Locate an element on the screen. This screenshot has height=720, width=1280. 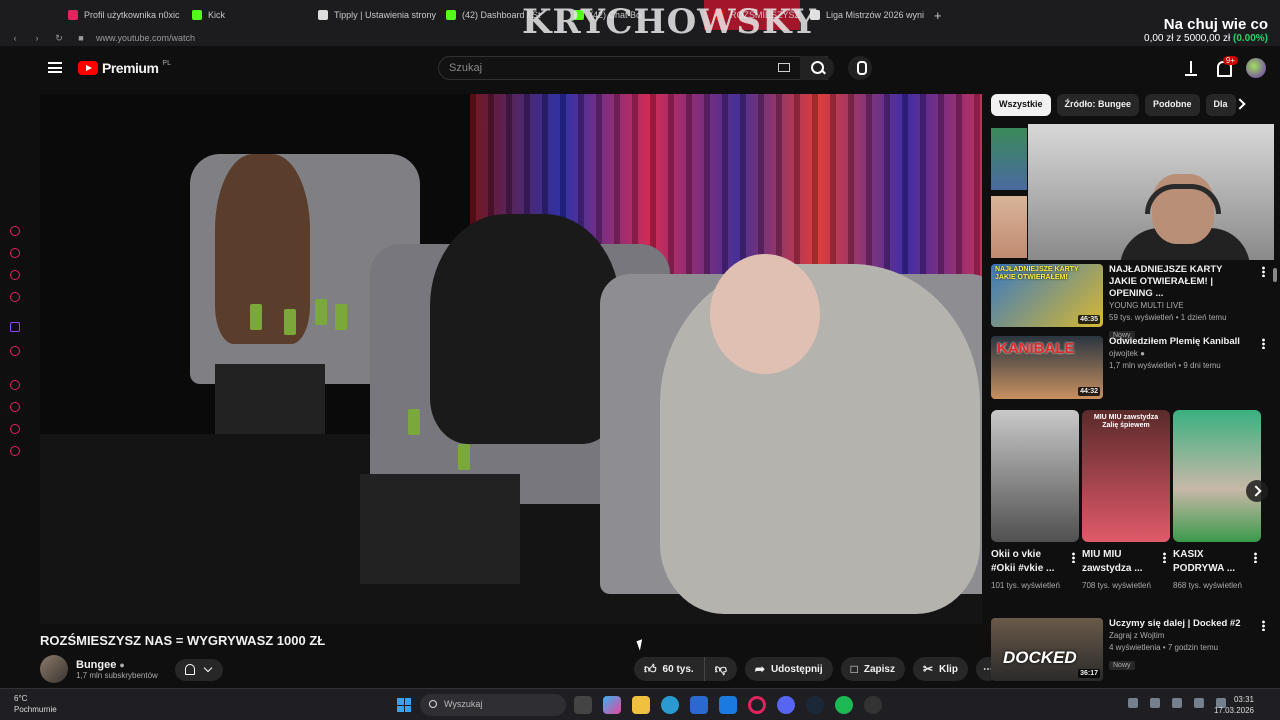
task-view-icon is located at coordinates (583, 705).